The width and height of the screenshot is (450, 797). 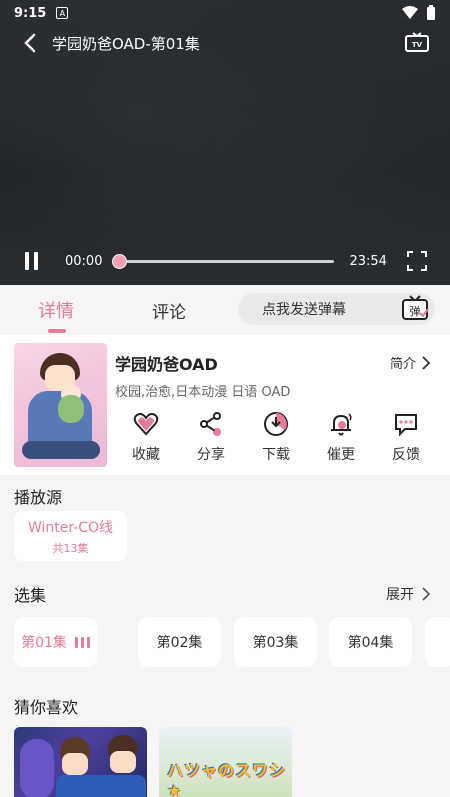 What do you see at coordinates (80, 762) in the screenshot?
I see `recommend-thumbnail` at bounding box center [80, 762].